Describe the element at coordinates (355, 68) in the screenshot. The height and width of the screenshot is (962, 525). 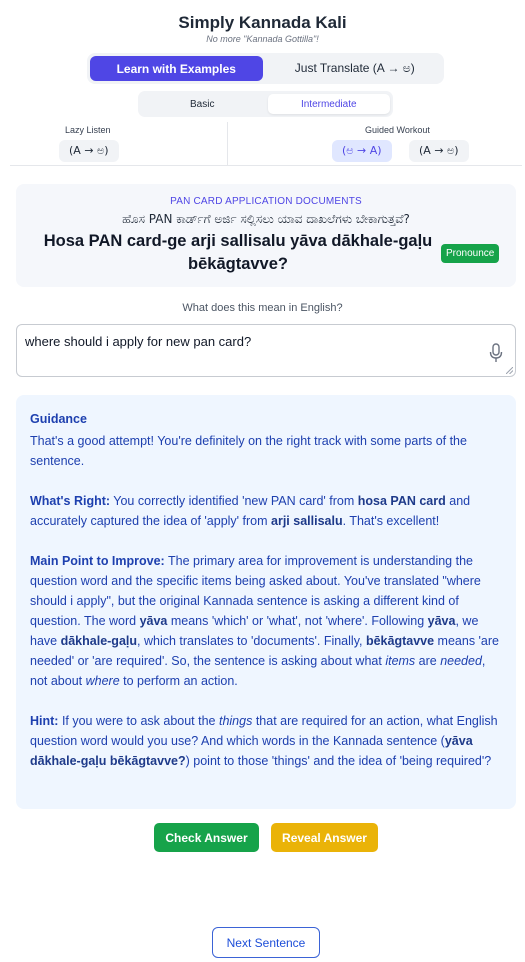
I see `just-translate-button: Just Translate (A → ಅ)` at that location.